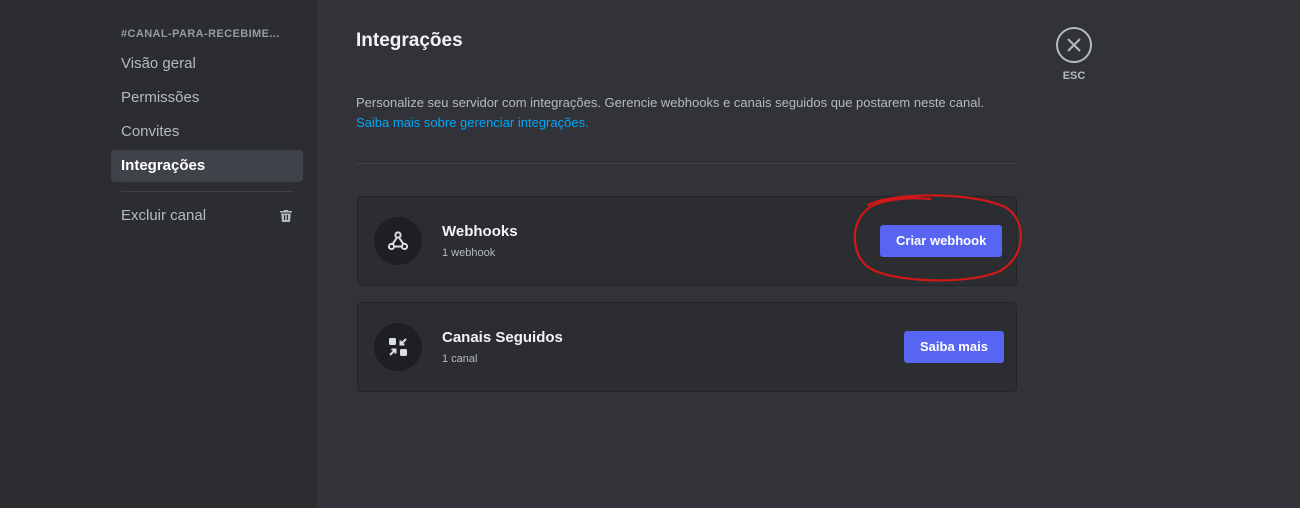 This screenshot has height=508, width=1300. Describe the element at coordinates (480, 231) in the screenshot. I see `webhooks-title: Webhooks` at that location.